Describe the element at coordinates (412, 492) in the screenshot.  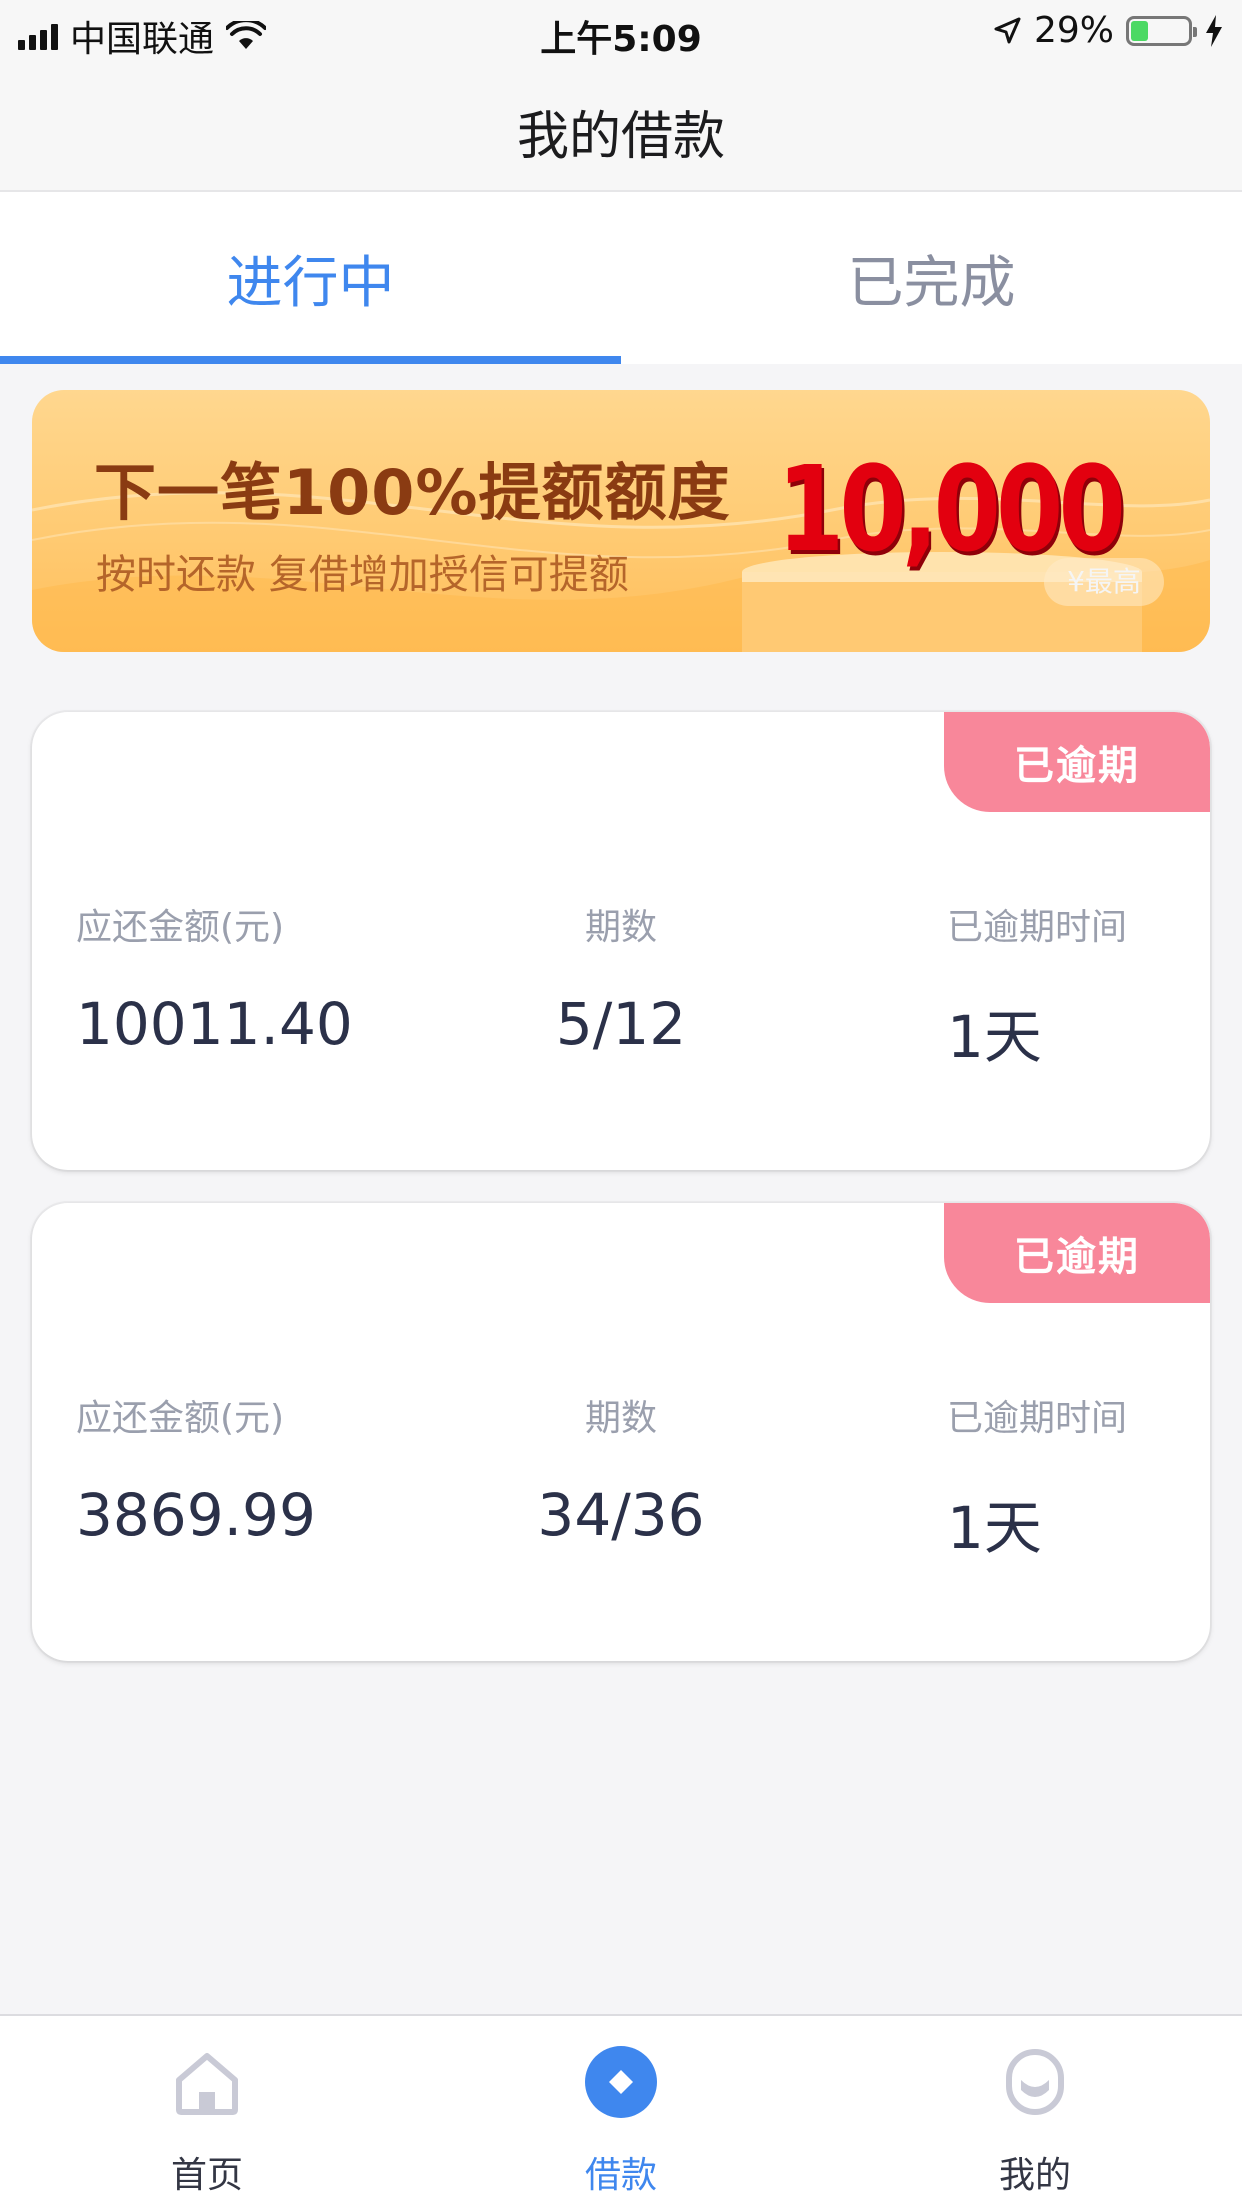
I see `banner-title: 下一笔100%提额额度` at that location.